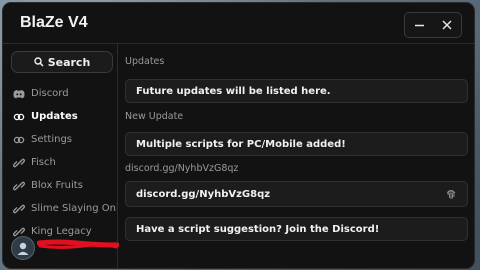 The width and height of the screenshot is (480, 270). Describe the element at coordinates (43, 162) in the screenshot. I see `sidebar-item-label: Fisch` at that location.